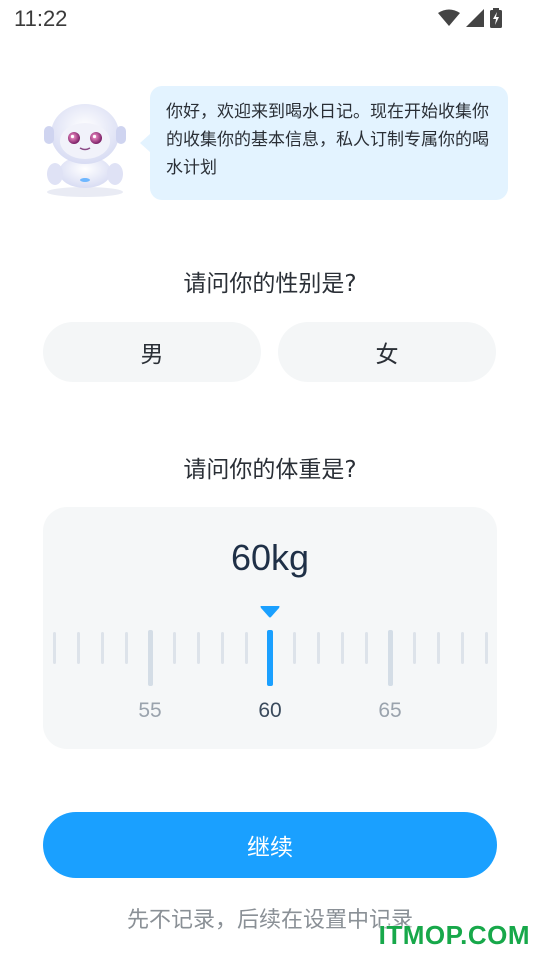  What do you see at coordinates (387, 352) in the screenshot?
I see `gender-option-female: 女` at bounding box center [387, 352].